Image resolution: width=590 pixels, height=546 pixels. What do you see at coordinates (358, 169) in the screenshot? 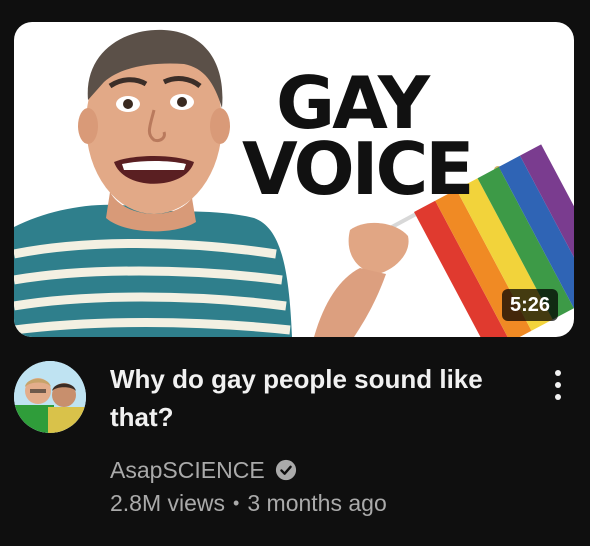
I see `thumbnail-text-line2: VOICE` at bounding box center [358, 169].